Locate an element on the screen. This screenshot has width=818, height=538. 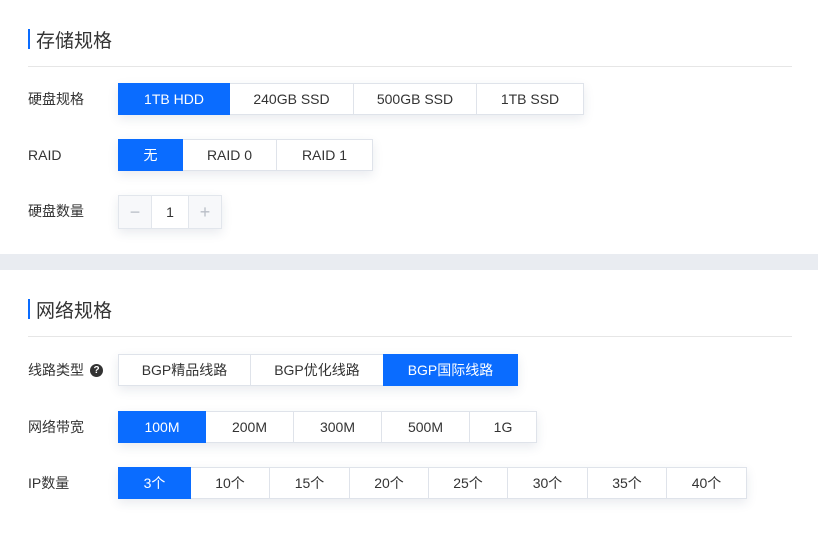
network-section-title: 网络规格 is located at coordinates (74, 311).